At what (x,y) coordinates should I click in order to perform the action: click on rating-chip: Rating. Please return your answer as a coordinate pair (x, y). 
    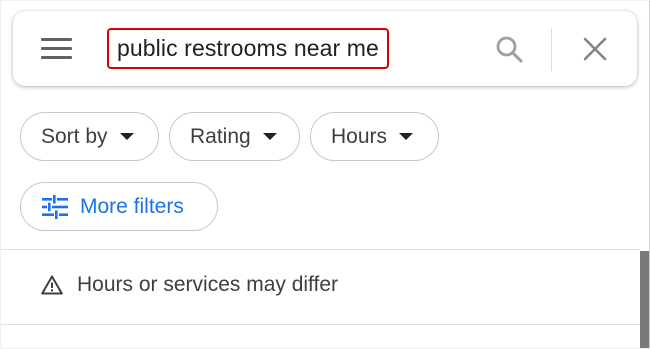
    Looking at the image, I should click on (234, 136).